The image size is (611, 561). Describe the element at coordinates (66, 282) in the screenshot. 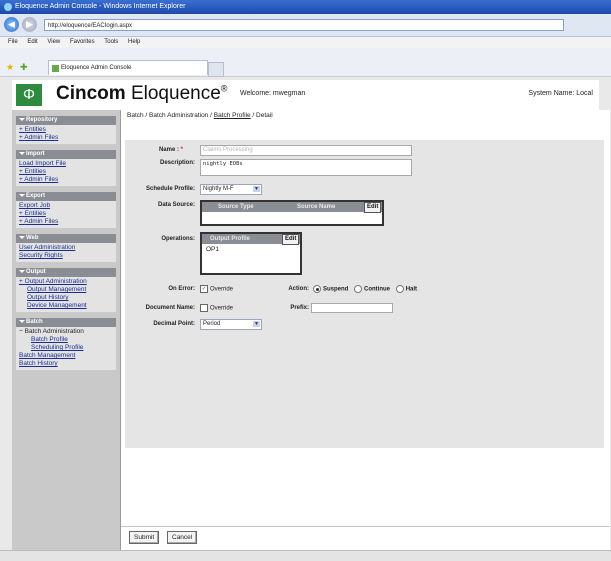

I see `sidebar-item-output-administration: + Output Administration` at that location.